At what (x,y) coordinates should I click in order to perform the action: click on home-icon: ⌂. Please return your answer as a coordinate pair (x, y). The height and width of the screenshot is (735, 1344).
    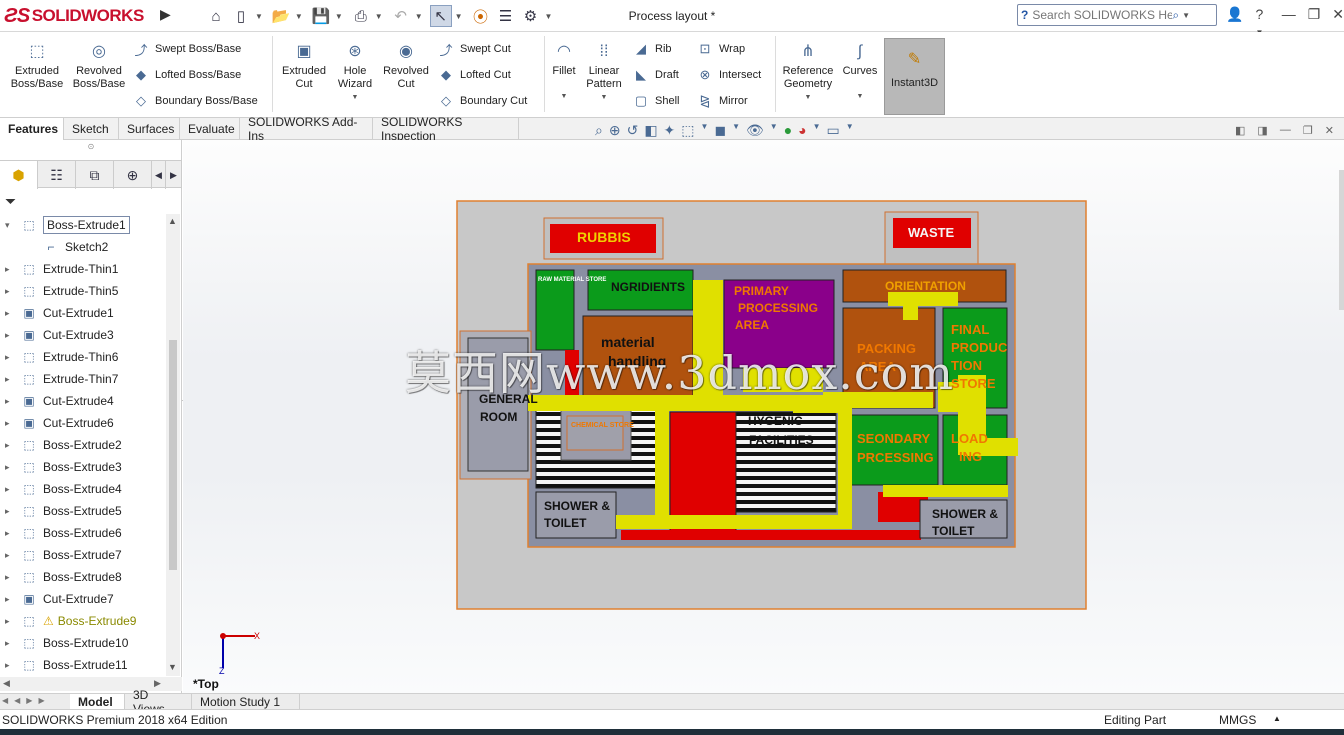
    Looking at the image, I should click on (216, 16).